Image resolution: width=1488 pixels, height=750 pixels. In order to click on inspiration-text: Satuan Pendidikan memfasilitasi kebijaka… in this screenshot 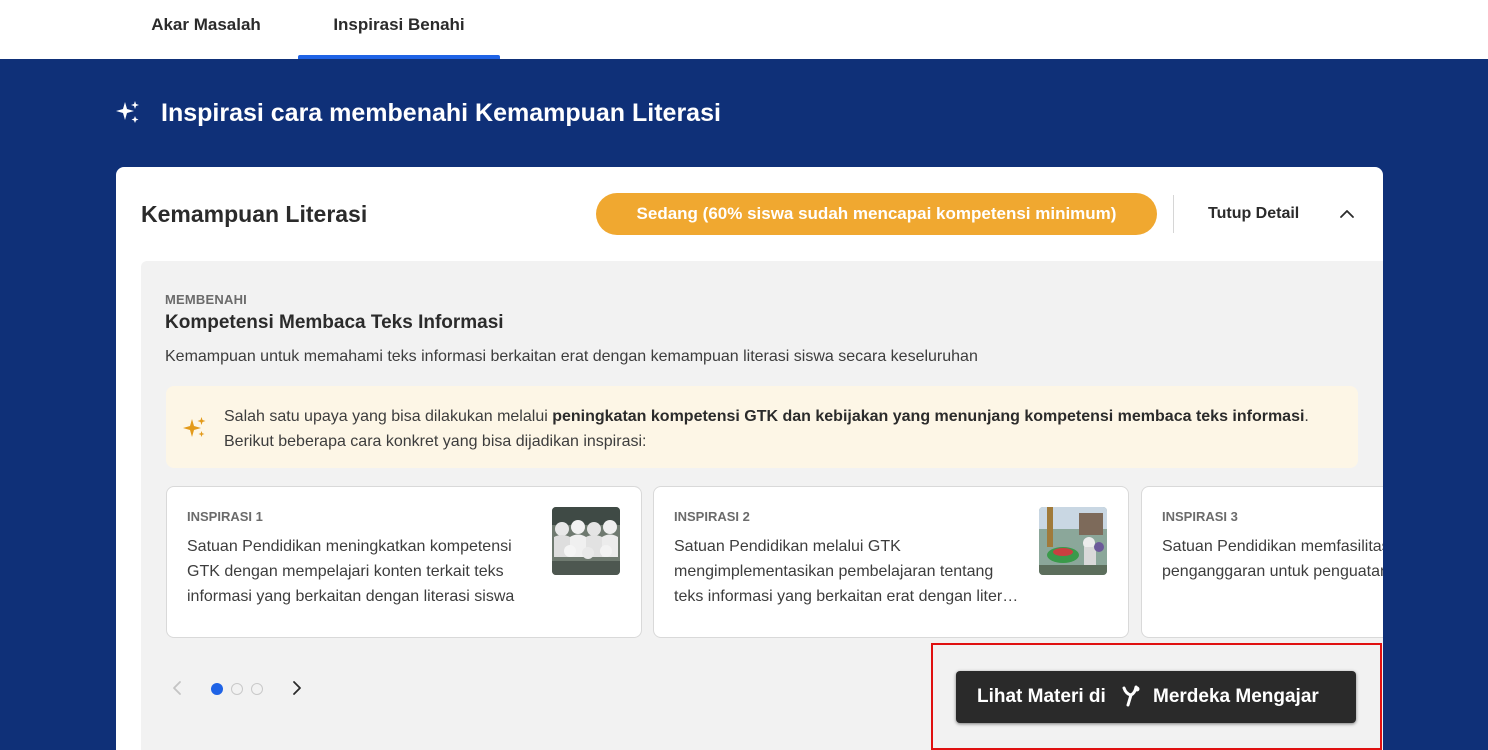, I will do `click(1272, 559)`.